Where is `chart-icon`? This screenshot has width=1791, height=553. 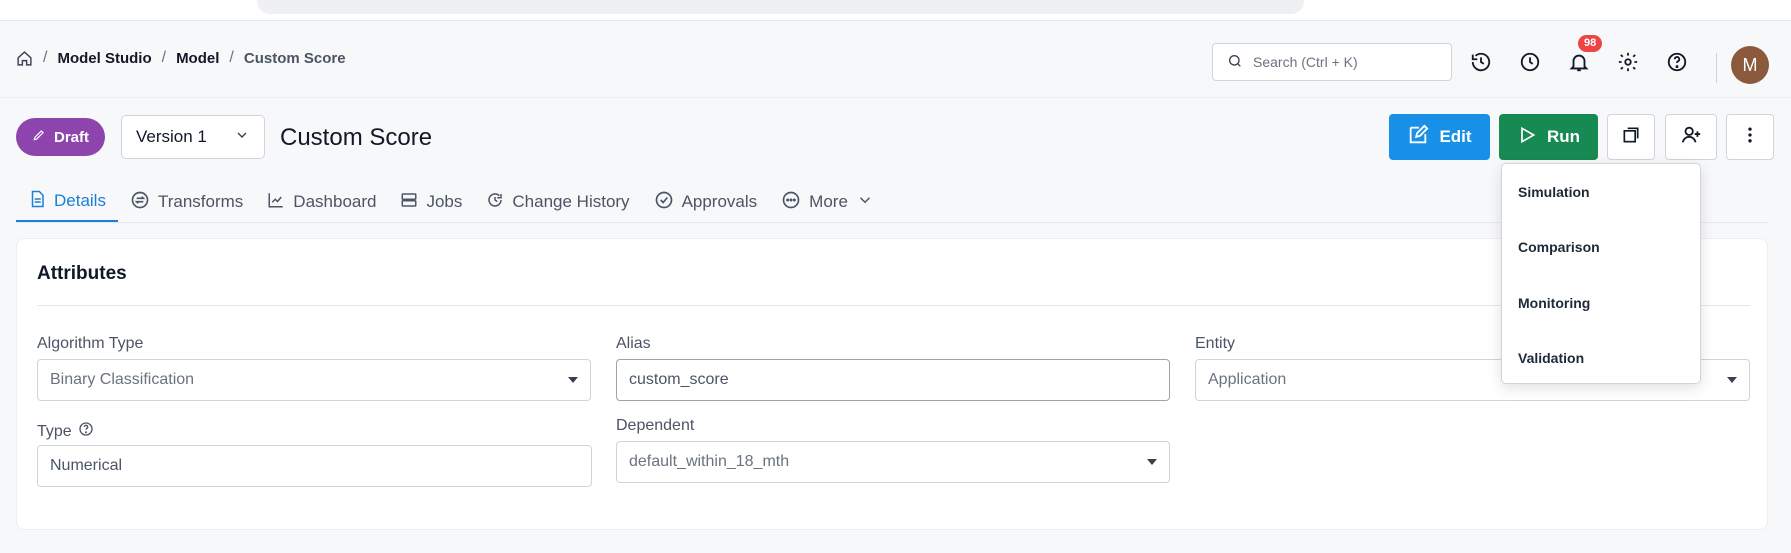 chart-icon is located at coordinates (276, 202).